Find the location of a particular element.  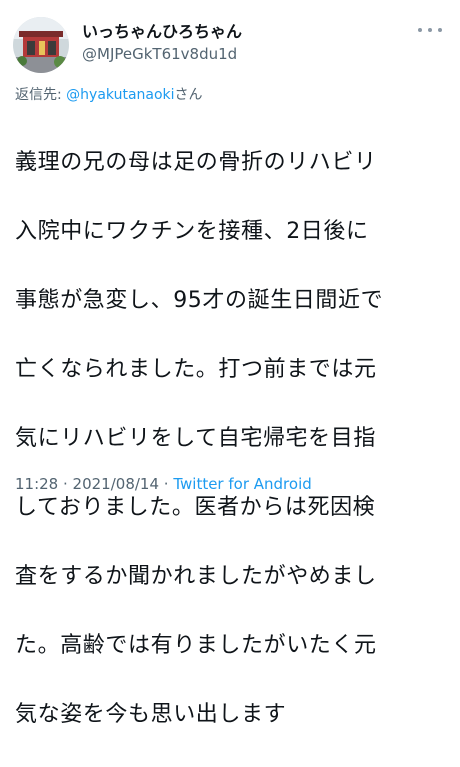

avatar-image is located at coordinates (41, 45).